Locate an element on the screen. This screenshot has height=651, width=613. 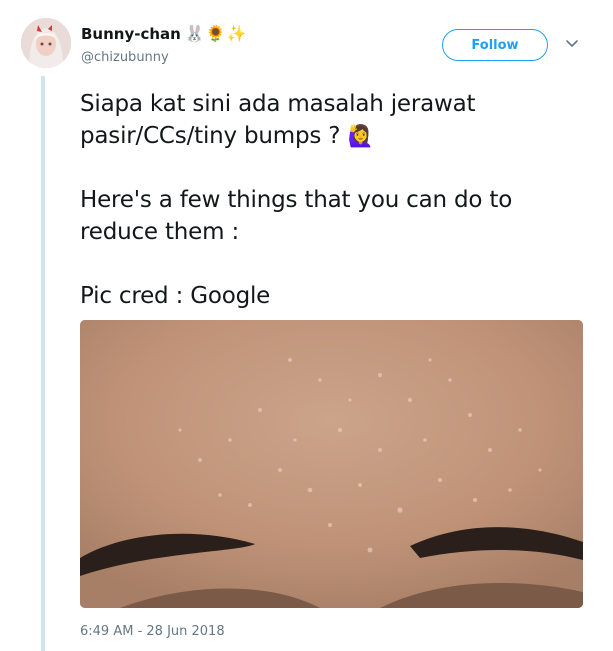
follow-button: Follow is located at coordinates (495, 45).